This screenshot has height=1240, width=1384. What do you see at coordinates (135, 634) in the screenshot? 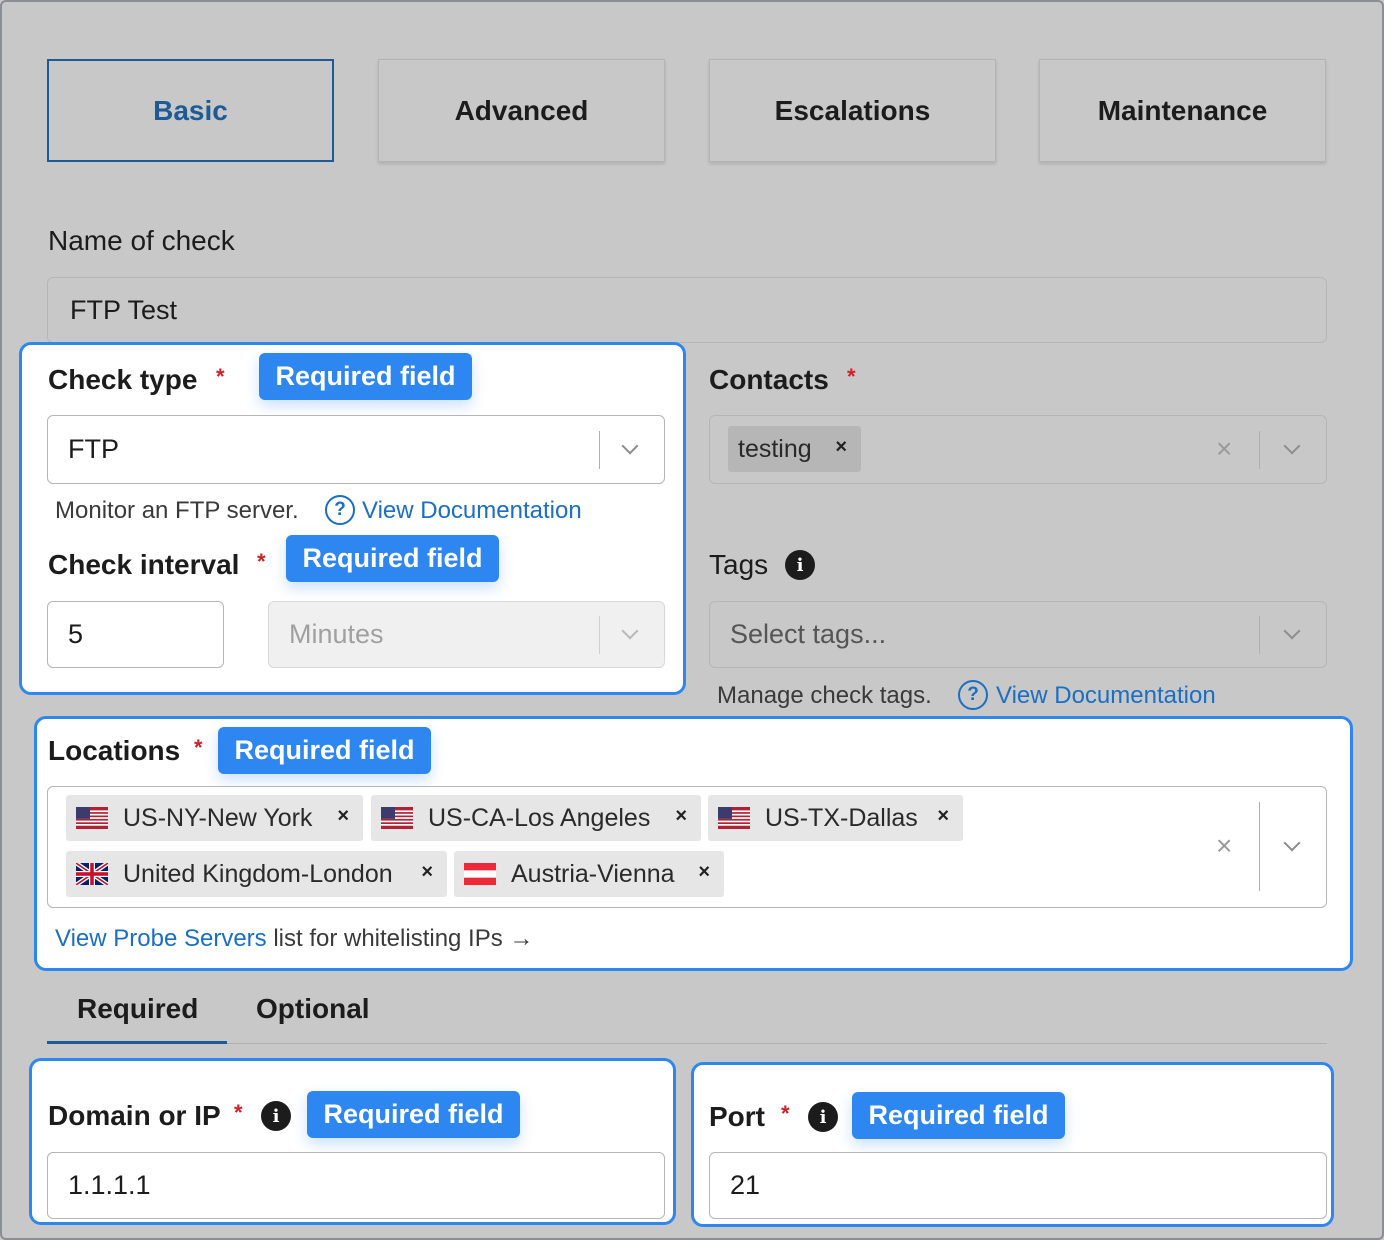
I see `check-interval-input: 5` at bounding box center [135, 634].